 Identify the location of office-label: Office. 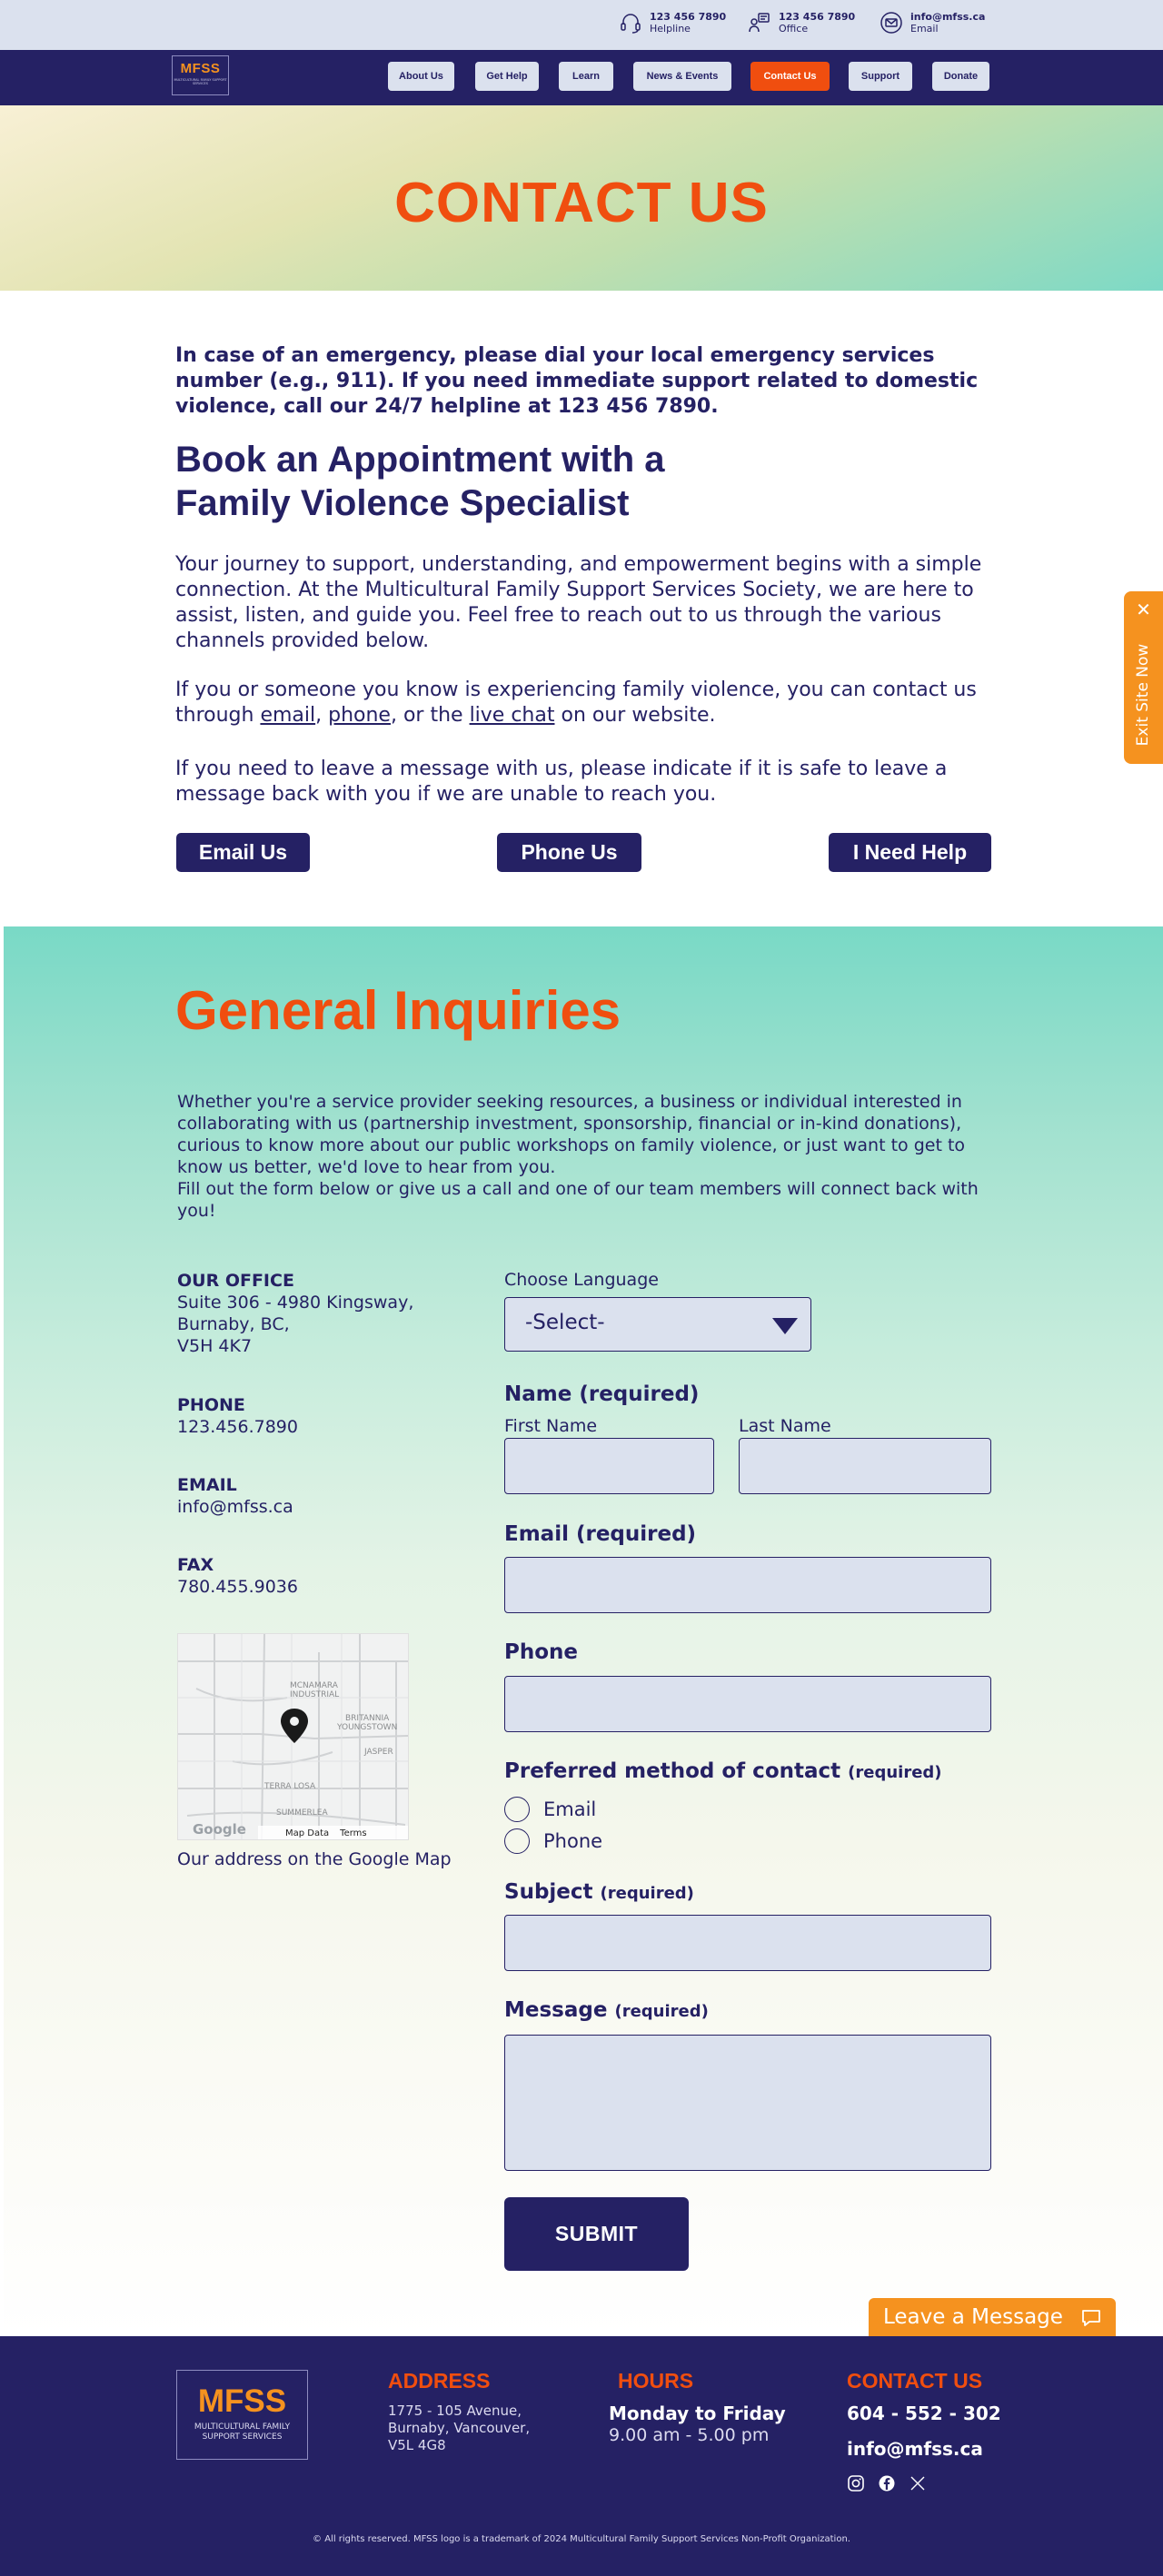
(794, 29).